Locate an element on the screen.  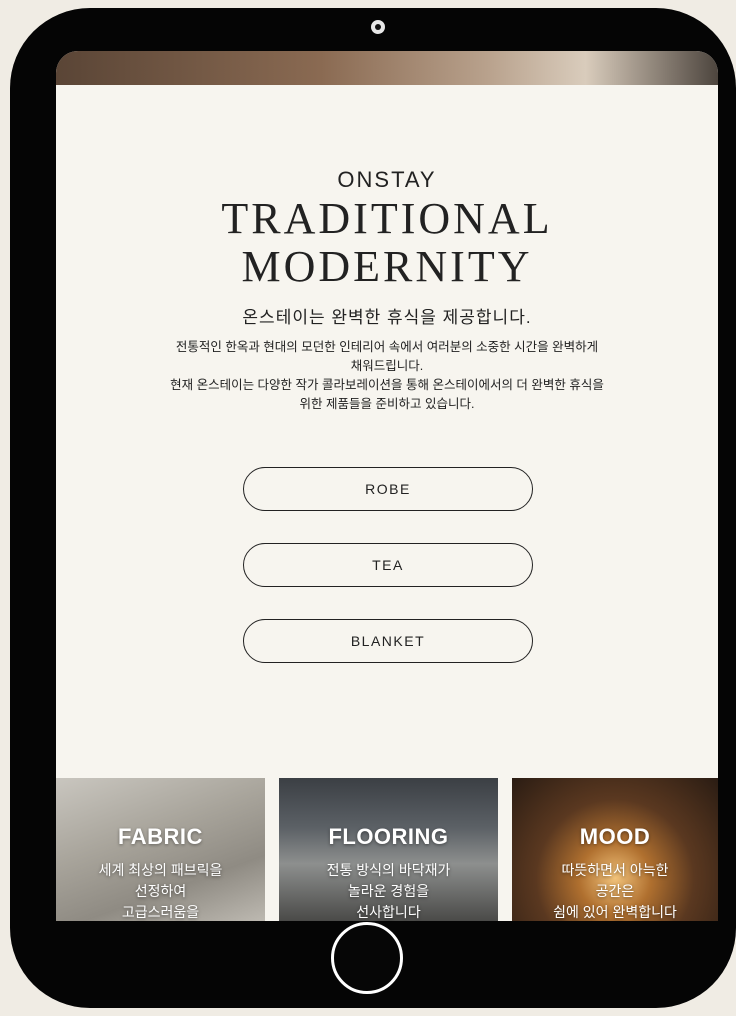
card-text-line: 고급스러움을 is located at coordinates (160, 912).